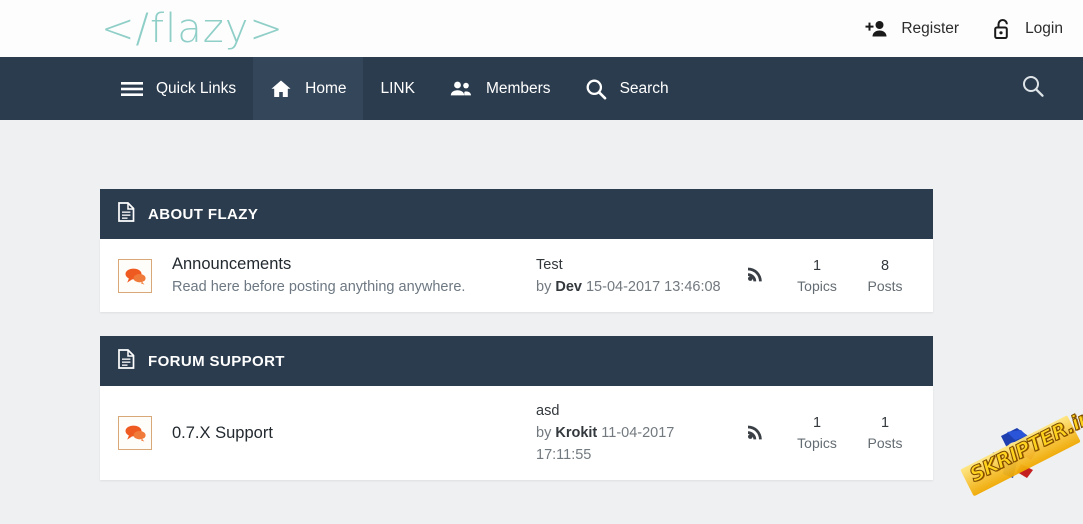 The width and height of the screenshot is (1083, 524). I want to click on lastpost-author: Dev, so click(568, 287).